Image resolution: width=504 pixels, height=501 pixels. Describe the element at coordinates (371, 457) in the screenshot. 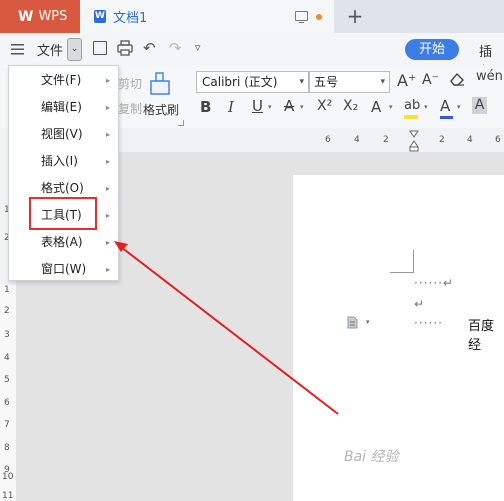

I see `watermark-logo: Bai 经验` at that location.